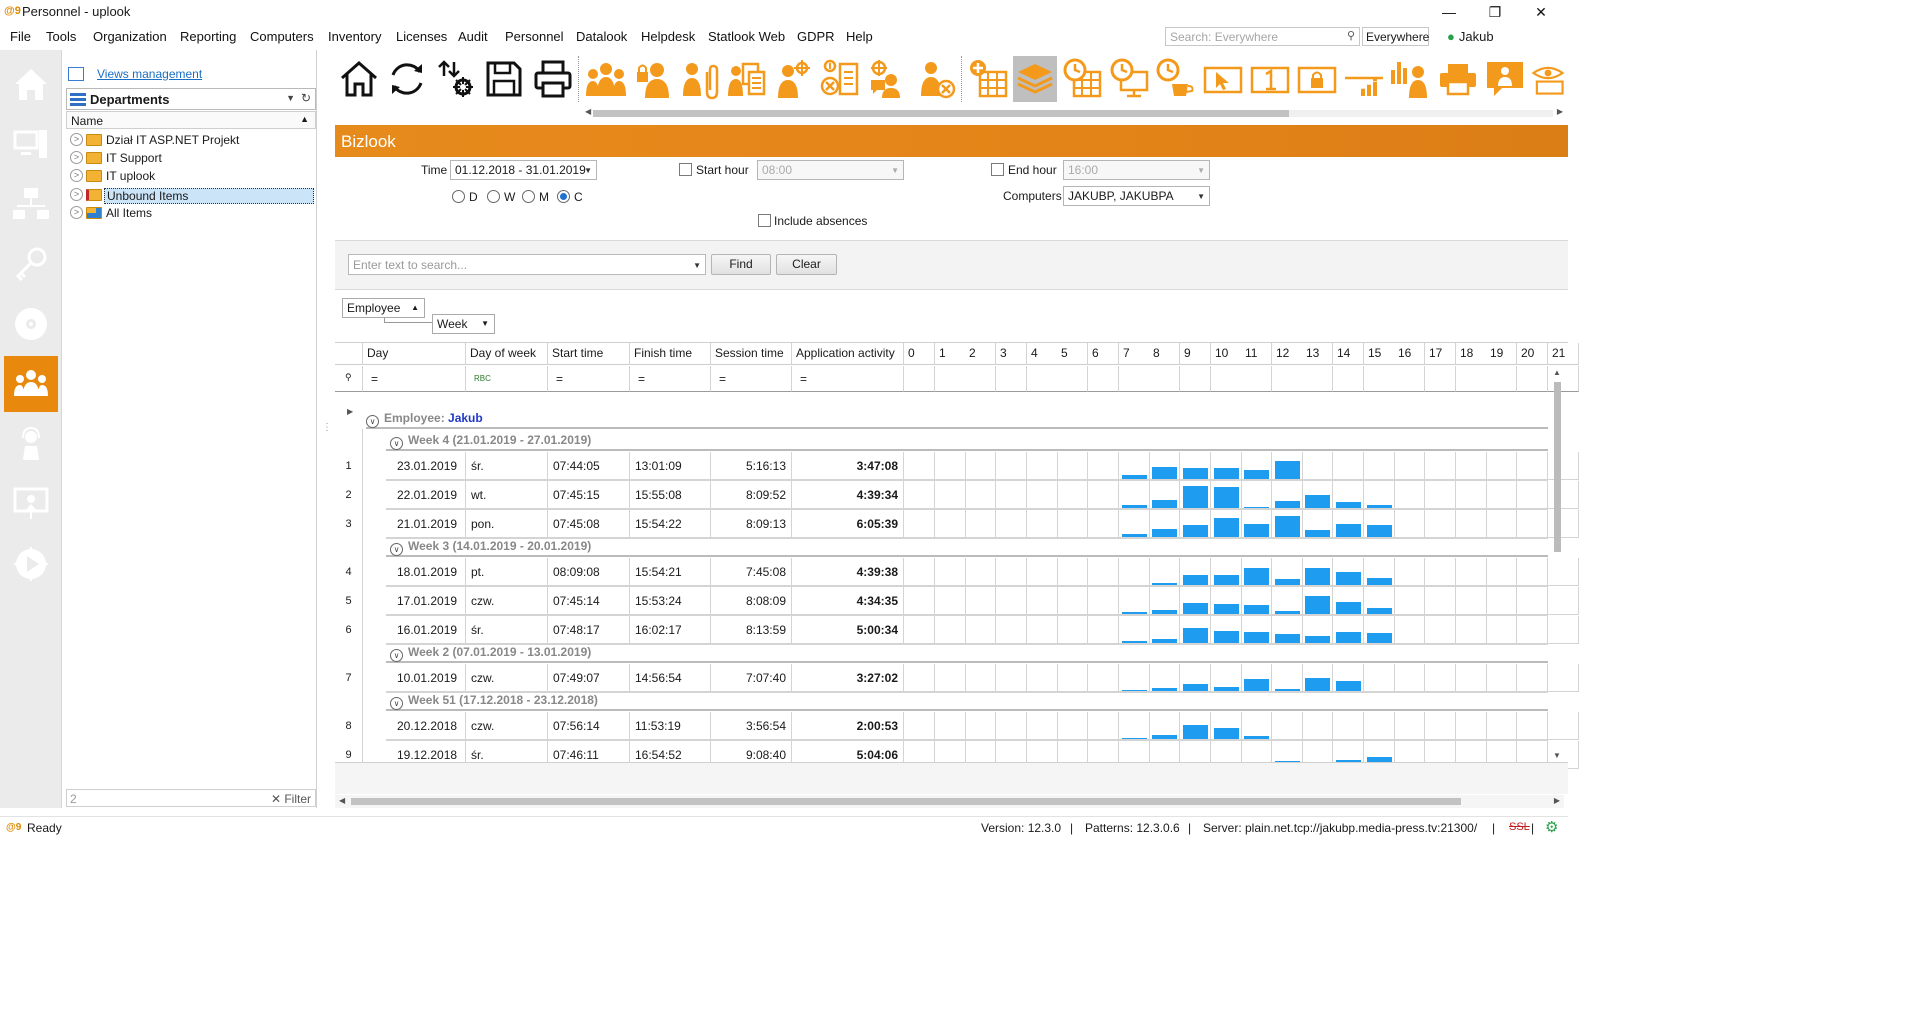 Image resolution: width=1919 pixels, height=1028 pixels. I want to click on views-management-link: Views management, so click(149, 74).